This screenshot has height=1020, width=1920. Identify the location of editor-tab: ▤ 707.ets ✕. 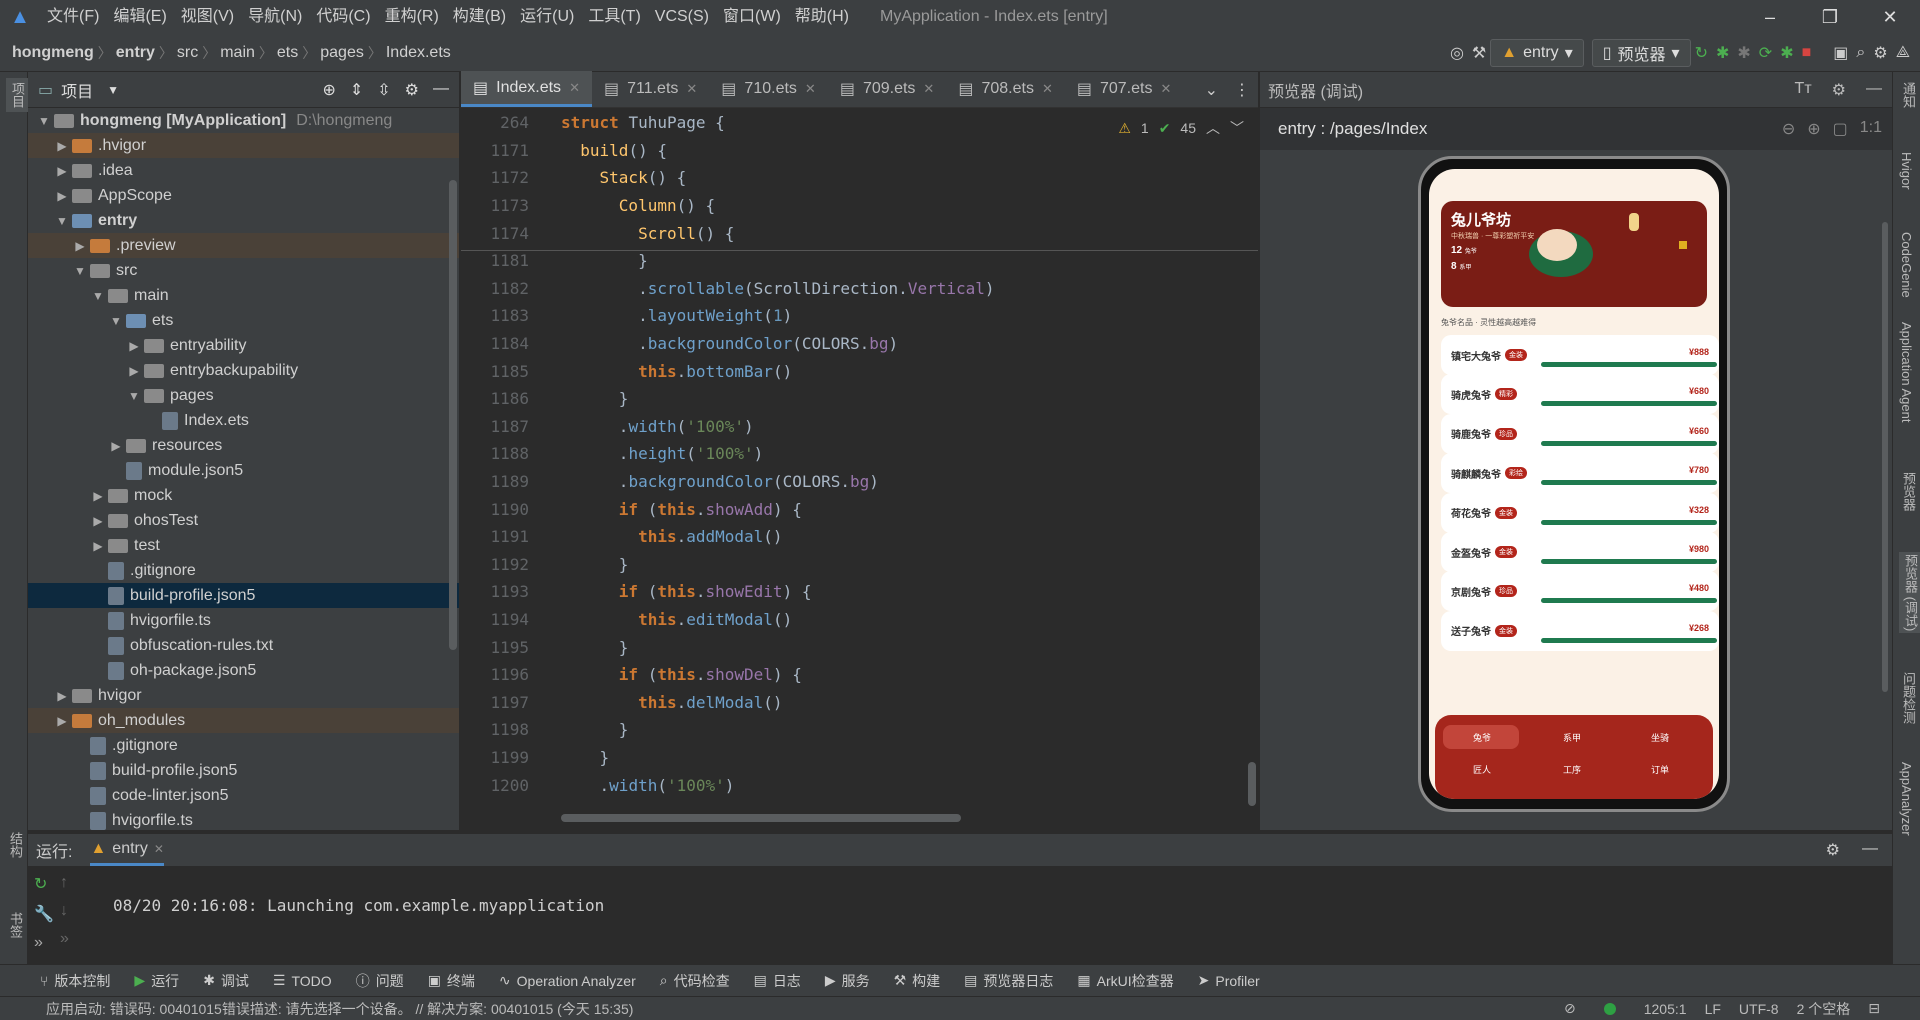
(1124, 89).